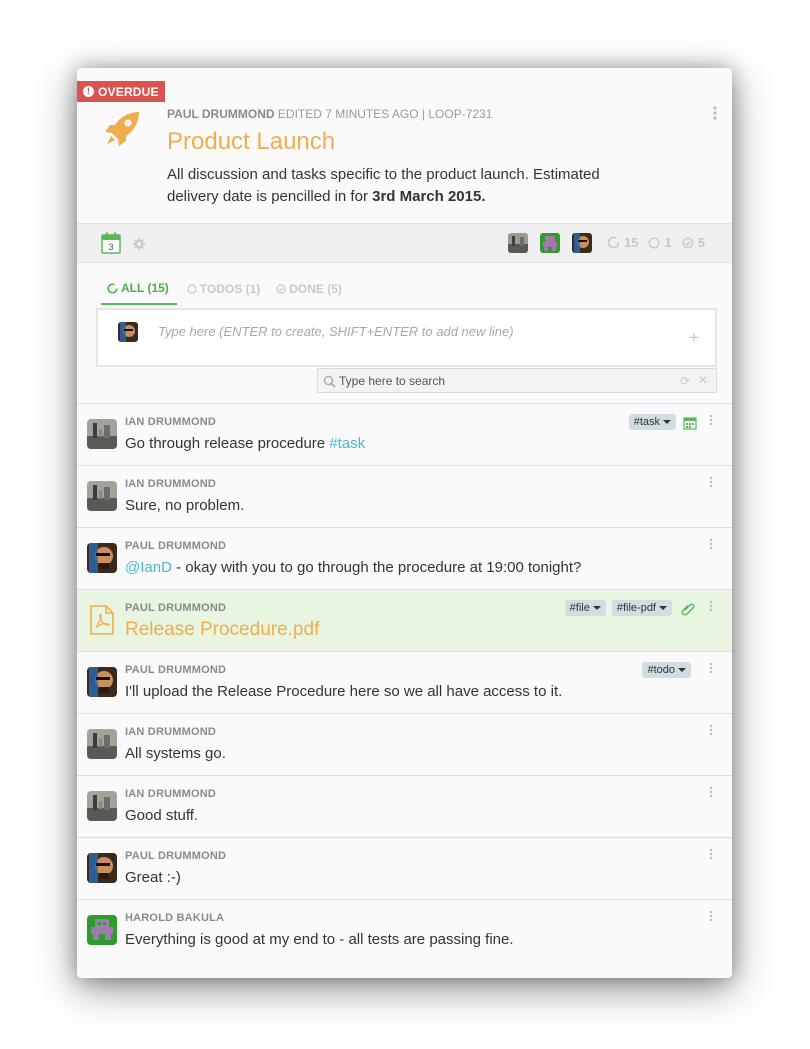  I want to click on message-text: All systems go., so click(175, 753).